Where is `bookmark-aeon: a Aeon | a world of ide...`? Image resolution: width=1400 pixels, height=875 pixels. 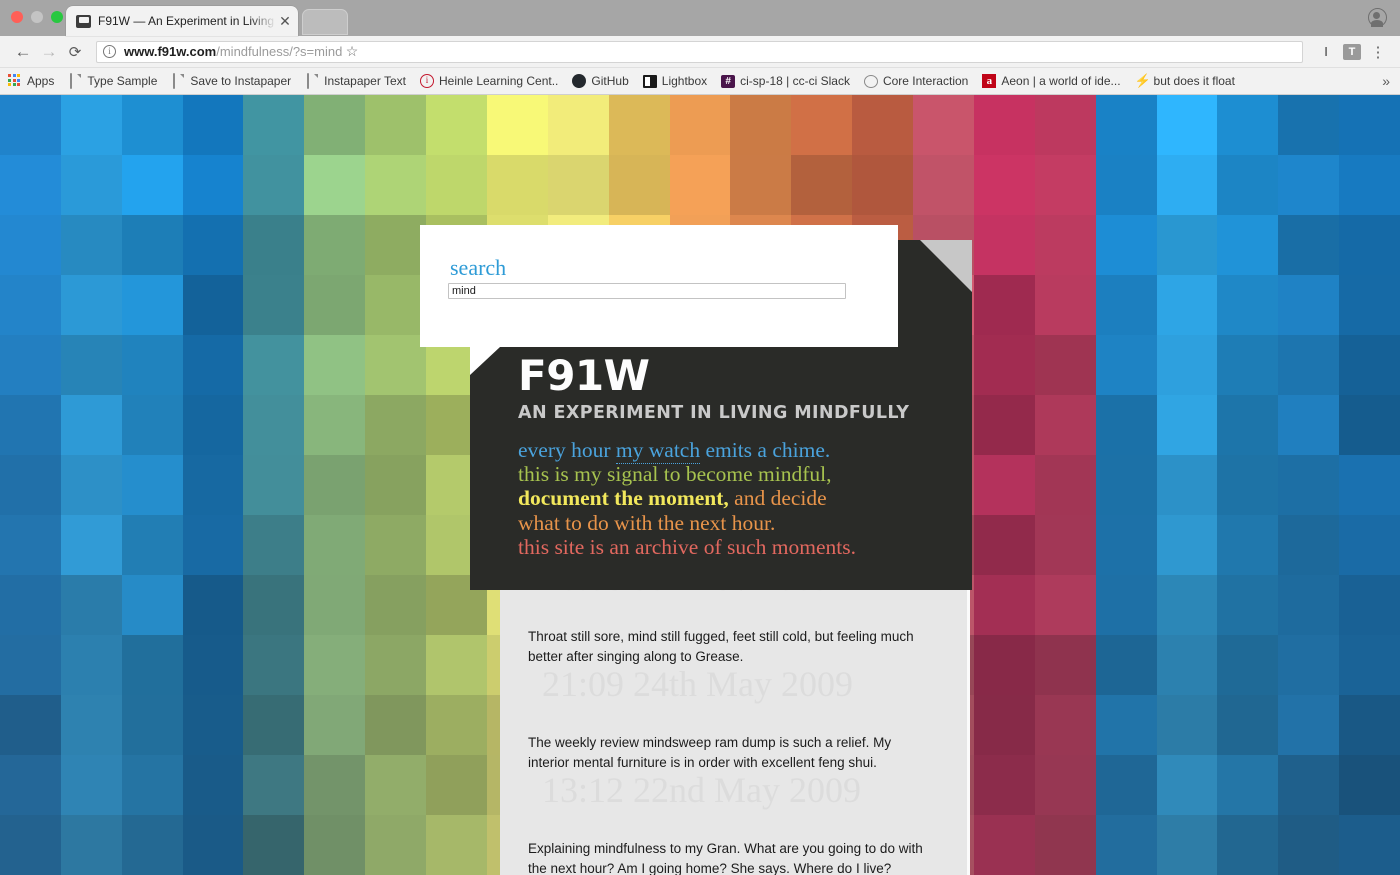 bookmark-aeon: a Aeon | a world of ide... is located at coordinates (1051, 81).